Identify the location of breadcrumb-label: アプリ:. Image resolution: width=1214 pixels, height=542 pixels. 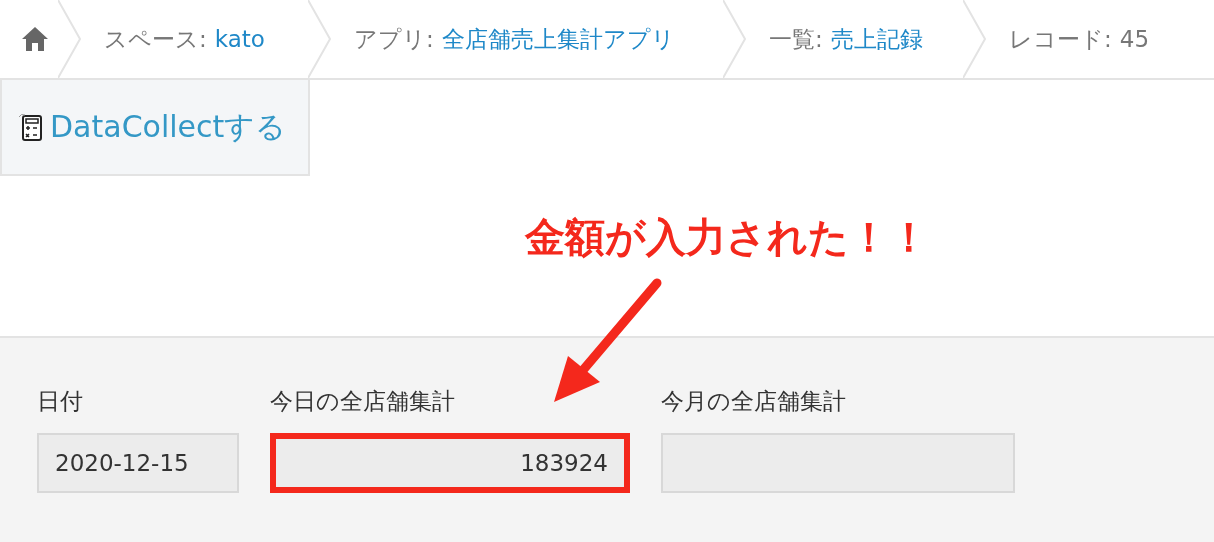
(394, 39).